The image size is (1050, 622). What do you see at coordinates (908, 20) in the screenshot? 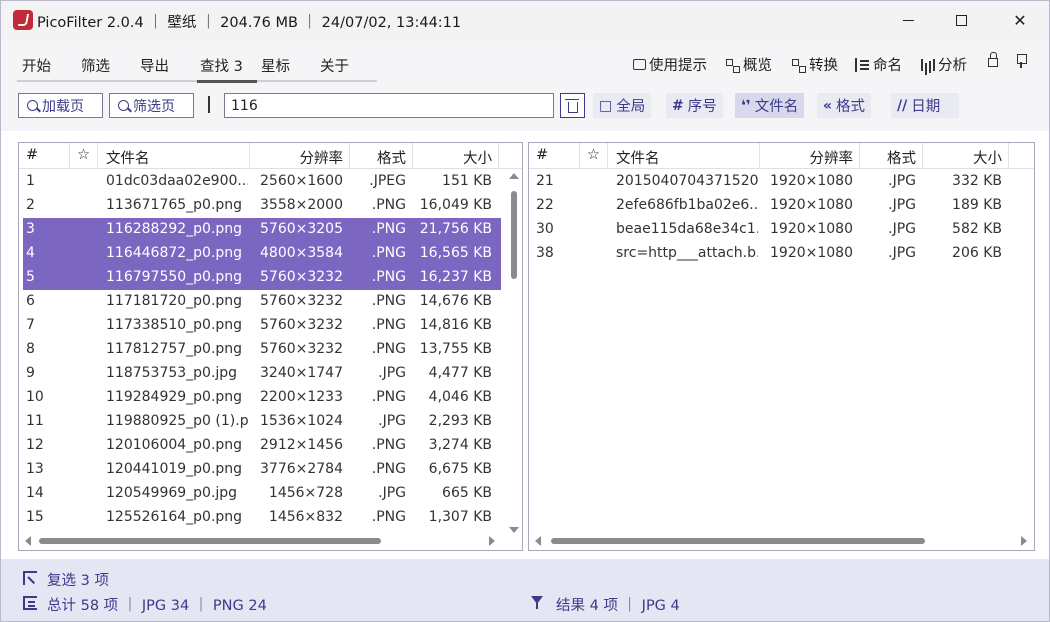
I see `minimize-button` at bounding box center [908, 20].